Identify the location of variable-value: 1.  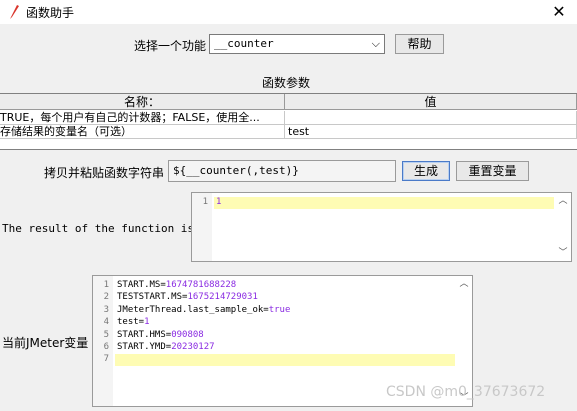
(147, 322).